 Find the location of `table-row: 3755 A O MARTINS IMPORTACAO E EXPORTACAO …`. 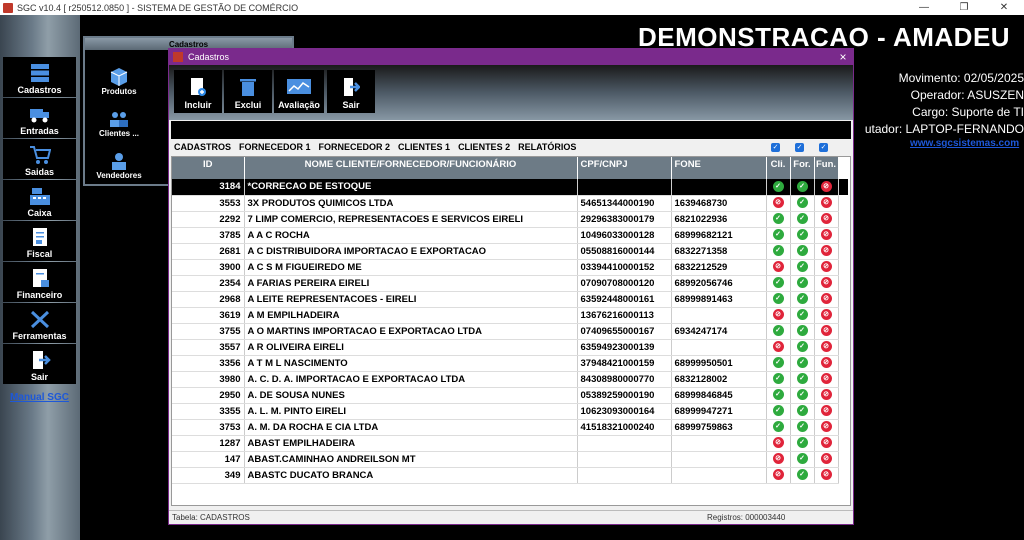

table-row: 3755 A O MARTINS IMPORTACAO E EXPORTACAO … is located at coordinates (510, 331).